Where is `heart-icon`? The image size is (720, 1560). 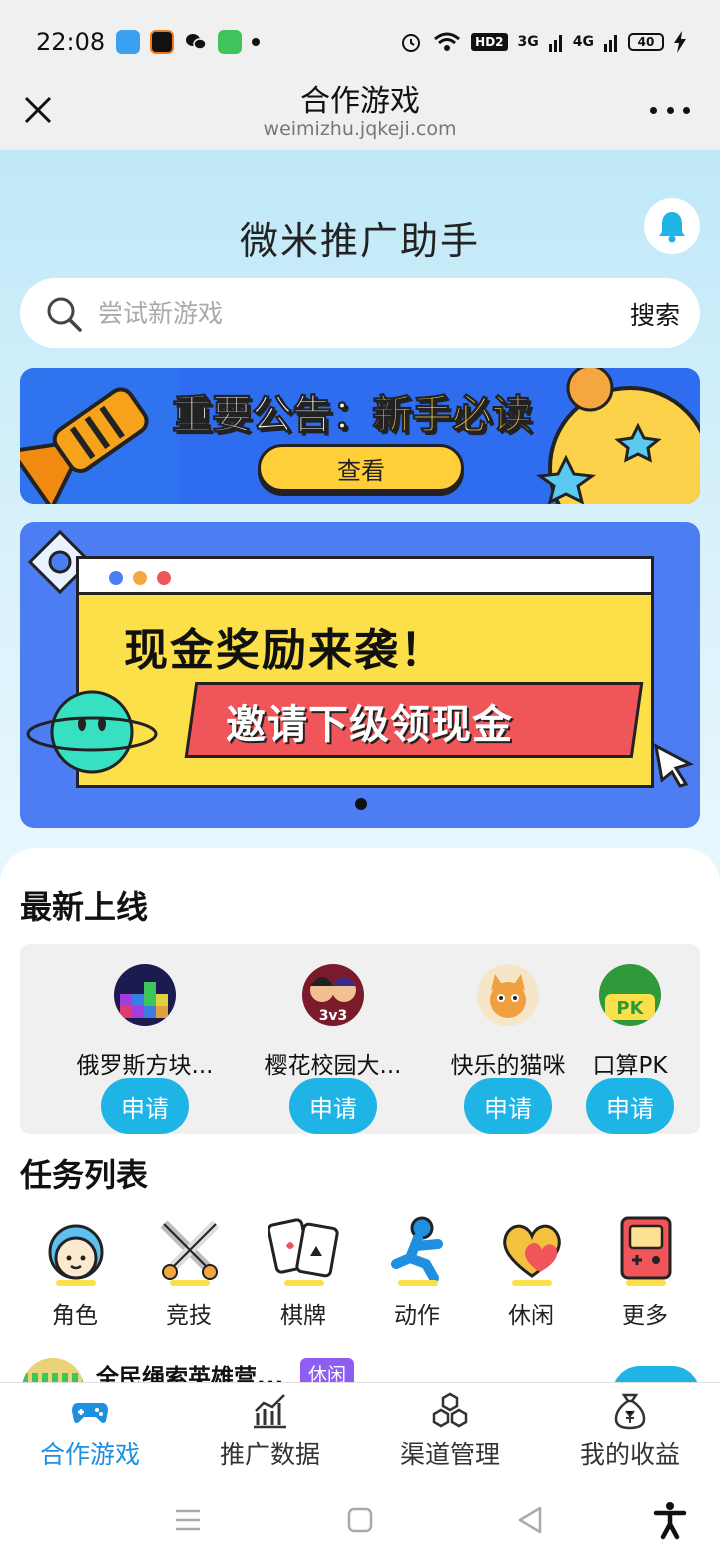
heart-icon is located at coordinates (532, 1255).